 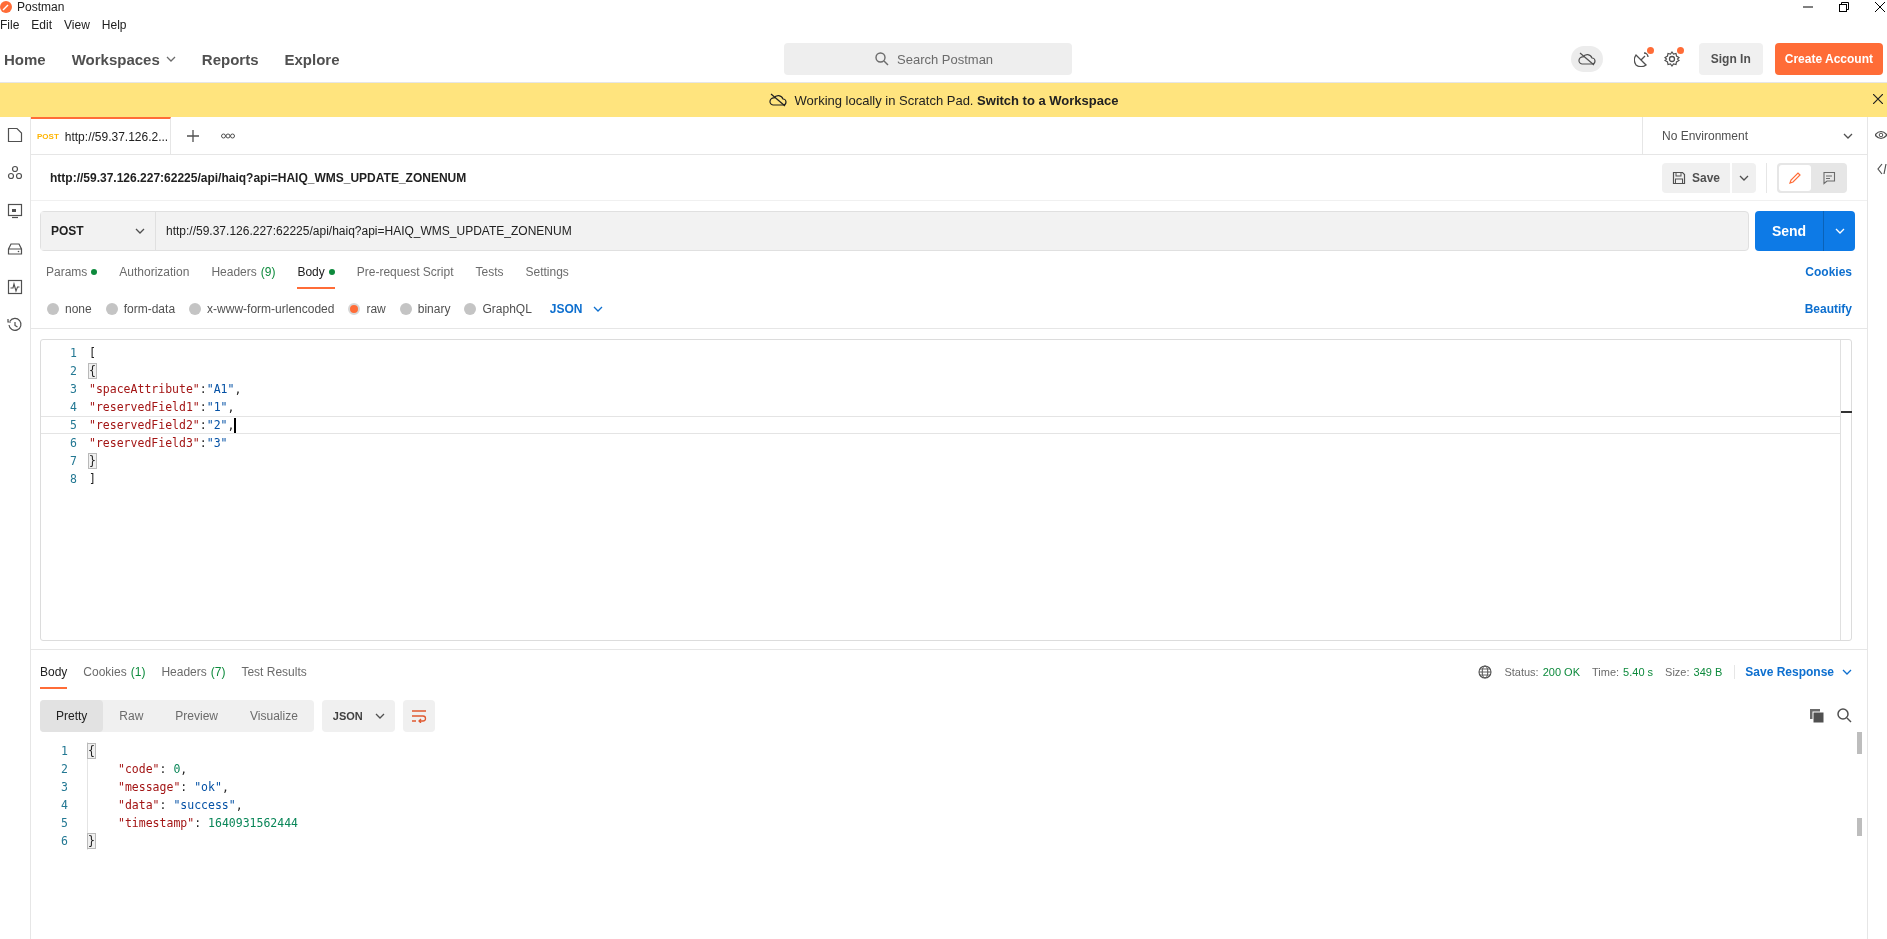 I want to click on code-line: [, so click(x=92, y=353).